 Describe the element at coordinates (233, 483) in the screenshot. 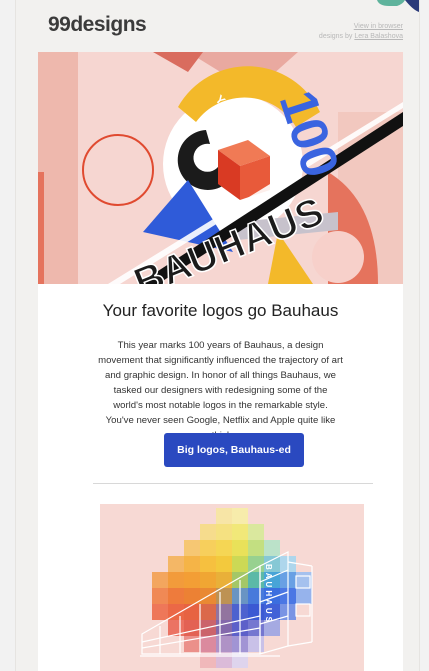

I see `section-divider` at that location.